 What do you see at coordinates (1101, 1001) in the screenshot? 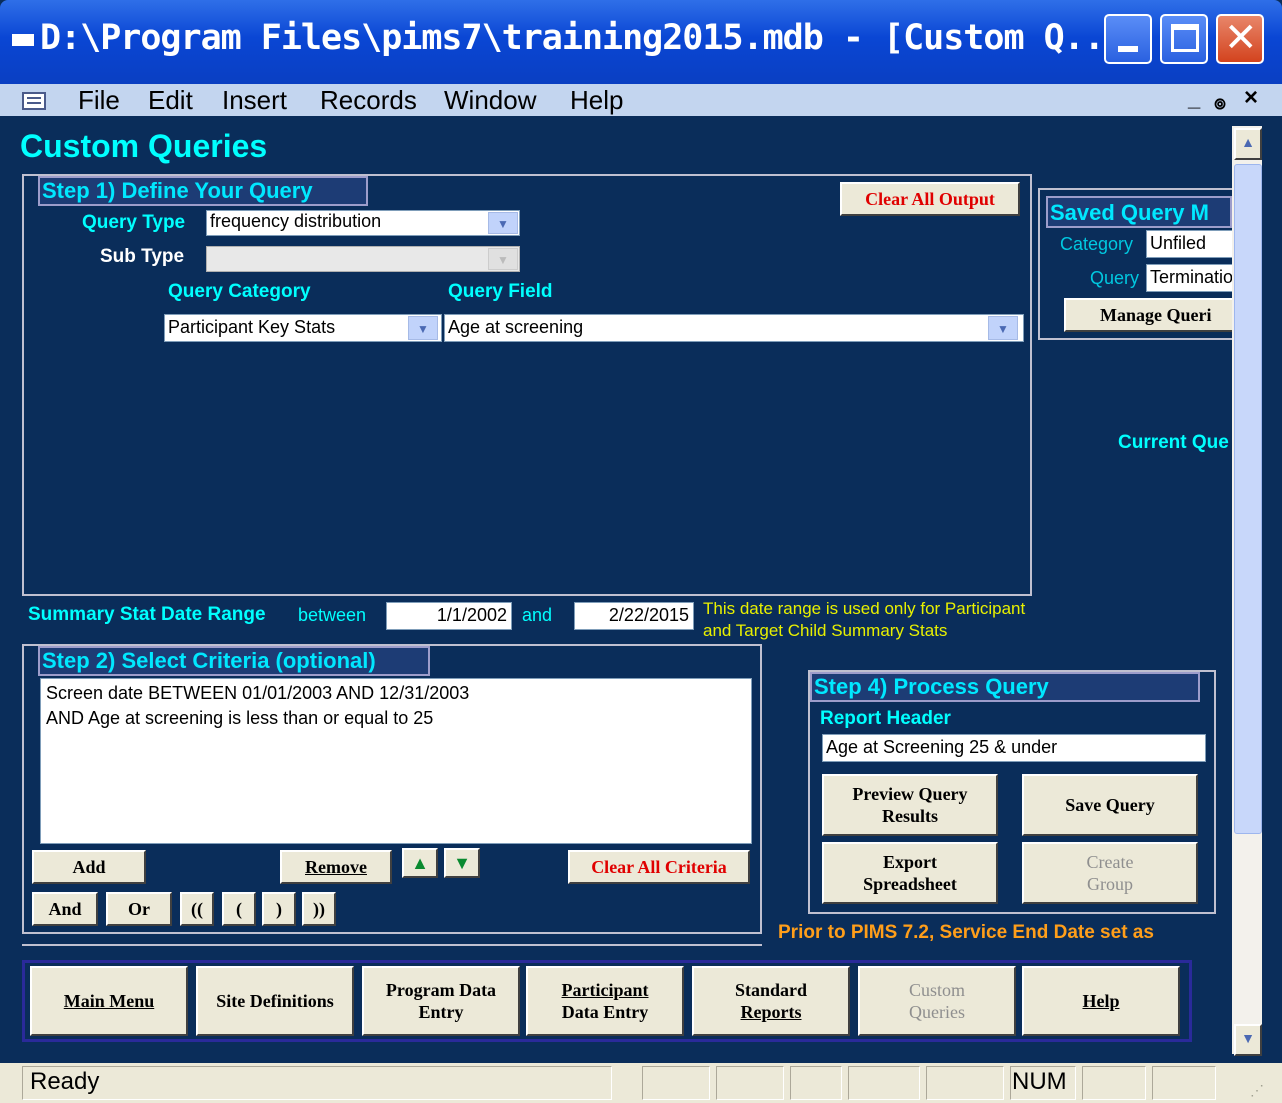
I see `help-button: Help` at bounding box center [1101, 1001].